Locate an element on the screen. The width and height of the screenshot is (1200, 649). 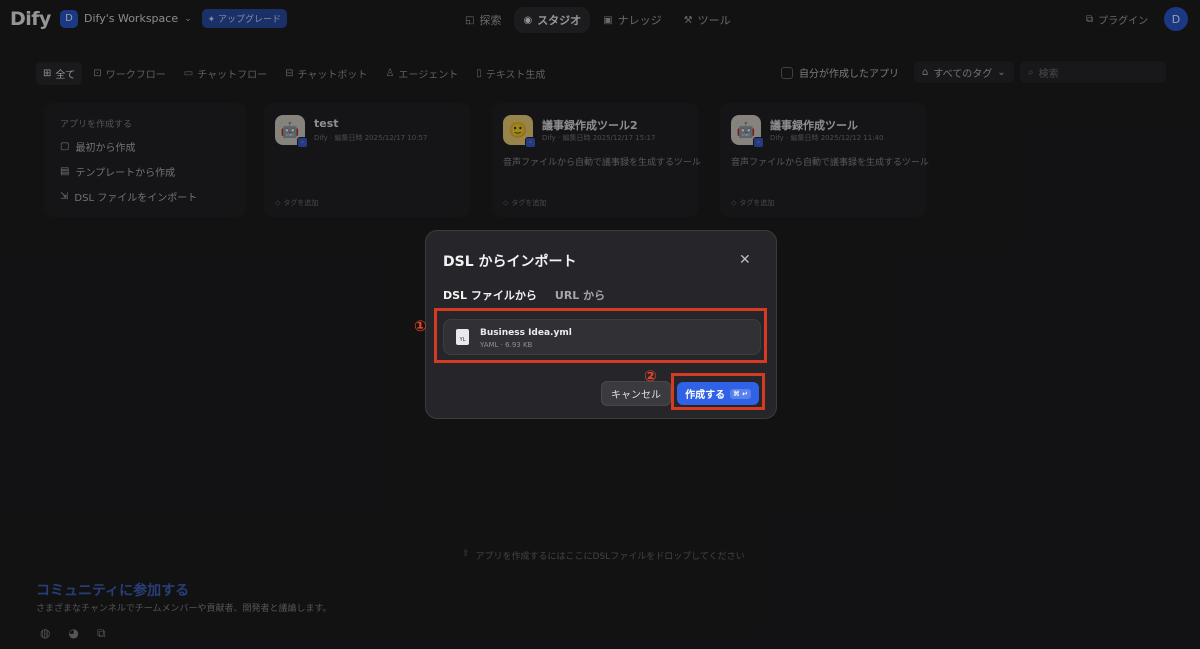
annotation-number-2: ② is located at coordinates (650, 376).